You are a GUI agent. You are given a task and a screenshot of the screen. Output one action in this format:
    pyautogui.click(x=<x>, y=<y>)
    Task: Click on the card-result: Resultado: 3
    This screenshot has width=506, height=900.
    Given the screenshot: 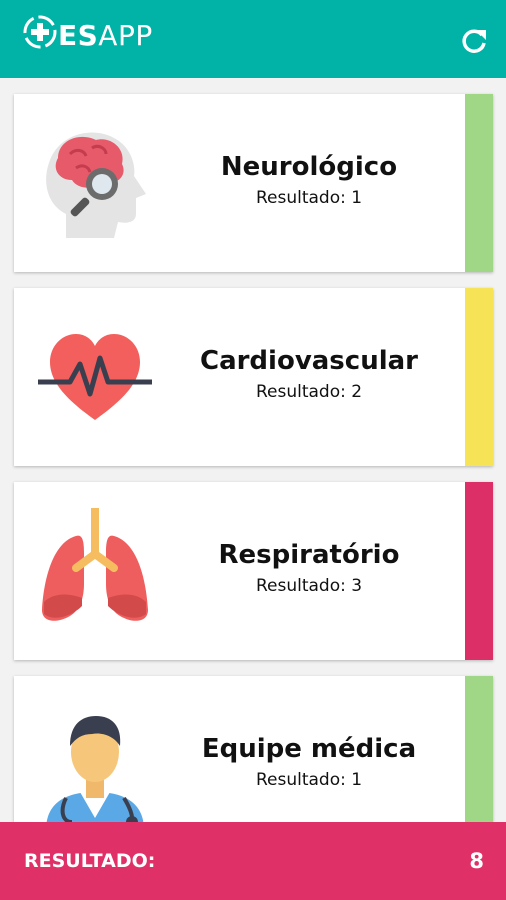 What is the action you would take?
    pyautogui.click(x=309, y=586)
    